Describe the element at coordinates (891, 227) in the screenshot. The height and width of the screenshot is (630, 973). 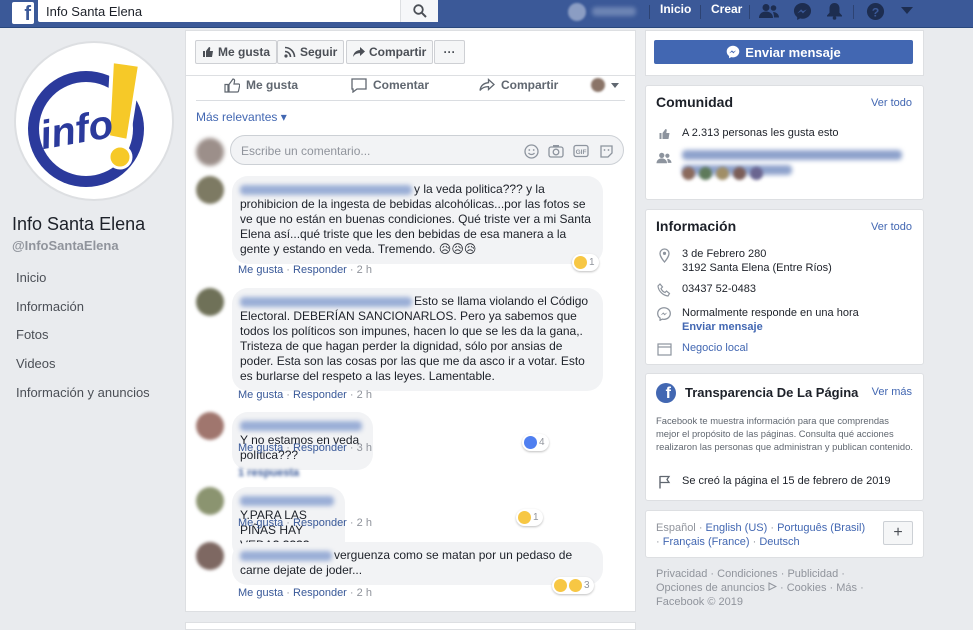
I see `information-see-all-link: Ver todo` at that location.